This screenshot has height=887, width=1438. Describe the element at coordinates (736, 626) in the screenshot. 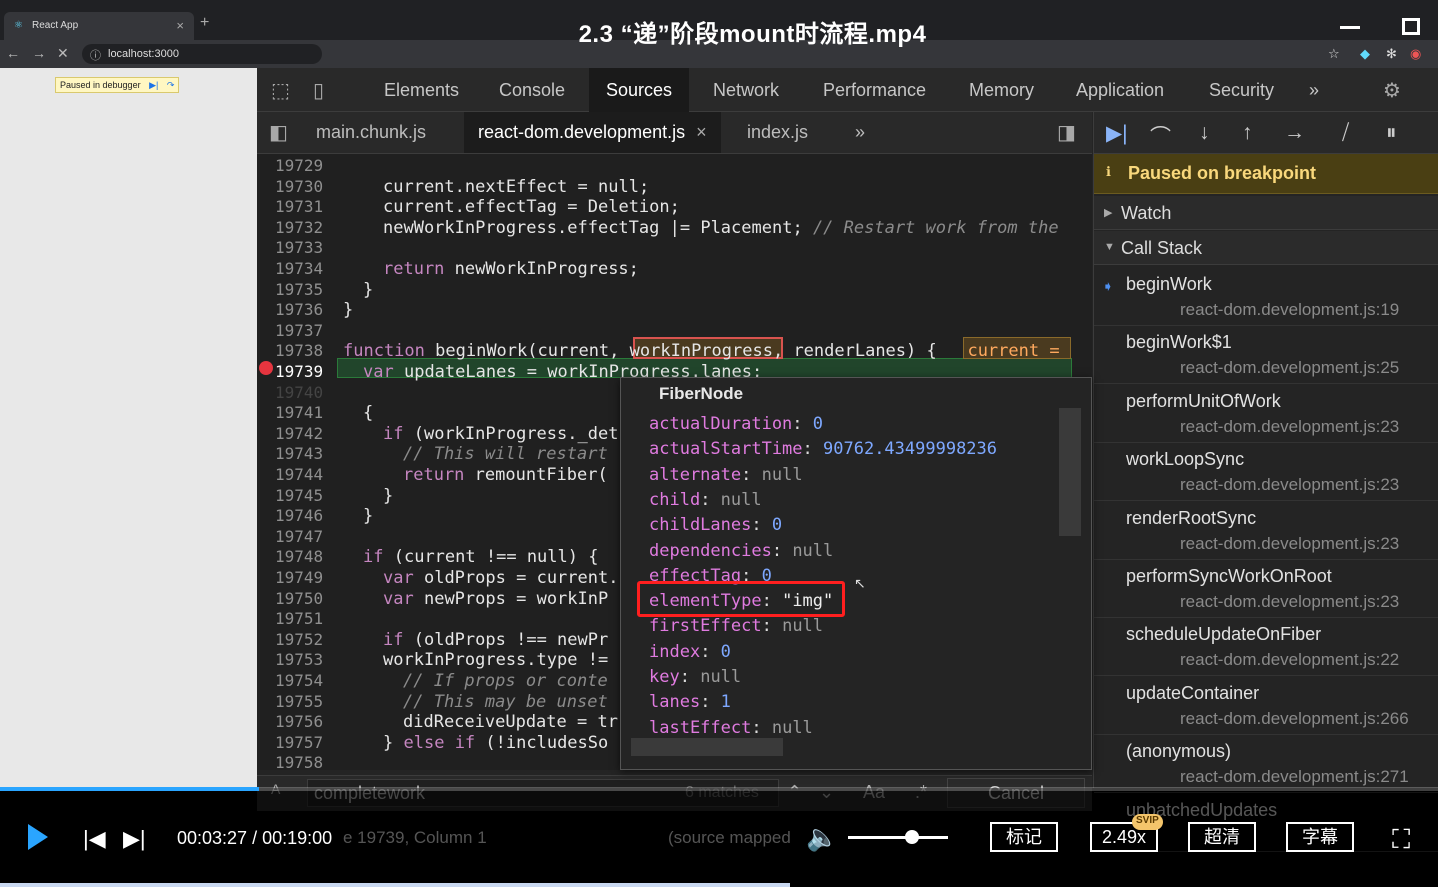

I see `fiber-property: firstEffect: null` at that location.